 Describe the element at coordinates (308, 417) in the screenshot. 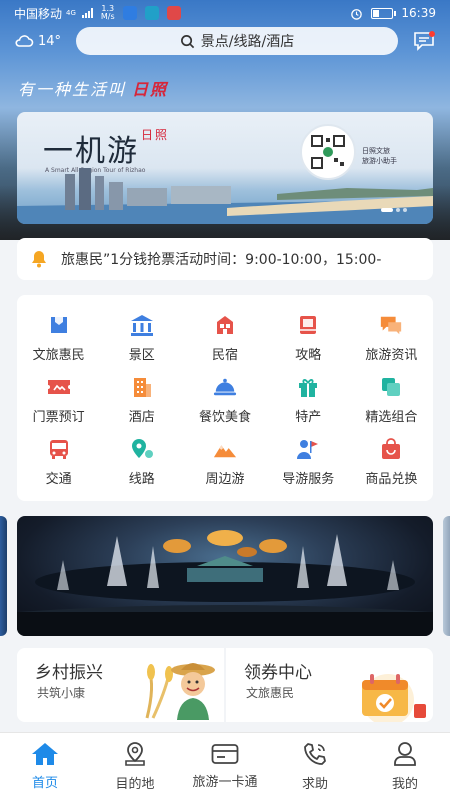

I see `grid-item-label: 特产` at that location.